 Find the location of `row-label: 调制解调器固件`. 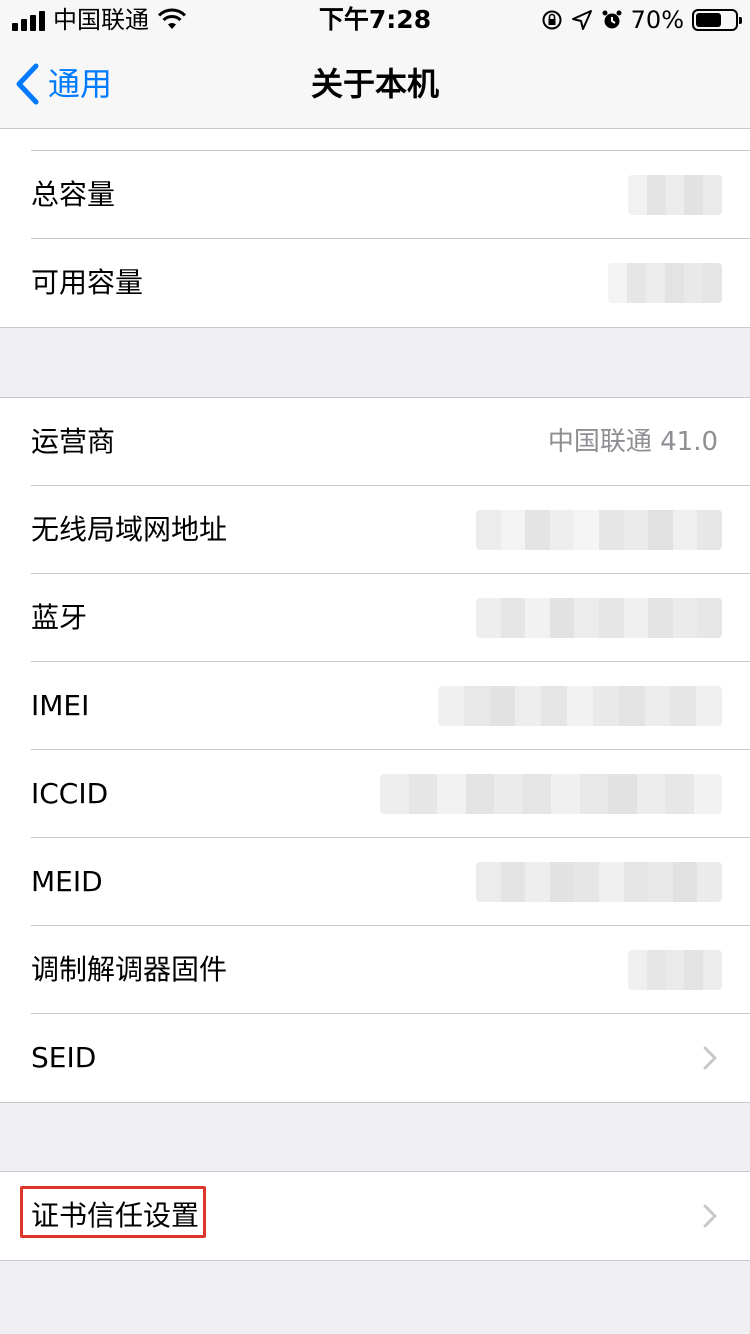

row-label: 调制解调器固件 is located at coordinates (129, 969).